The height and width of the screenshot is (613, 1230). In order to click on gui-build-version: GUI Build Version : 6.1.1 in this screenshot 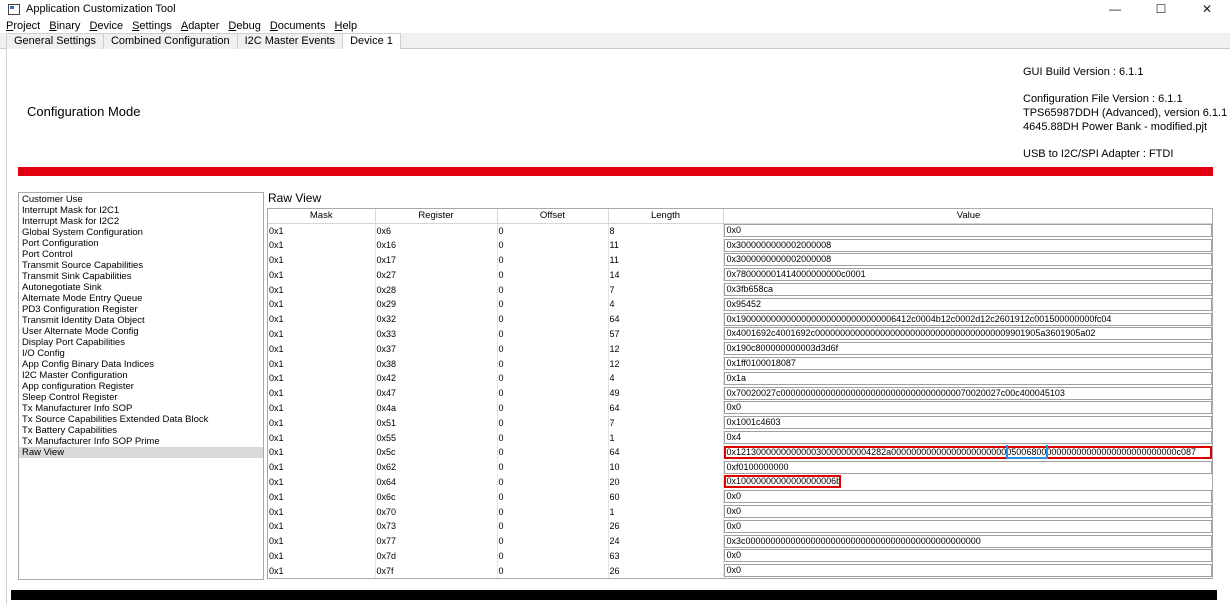, I will do `click(1083, 72)`.